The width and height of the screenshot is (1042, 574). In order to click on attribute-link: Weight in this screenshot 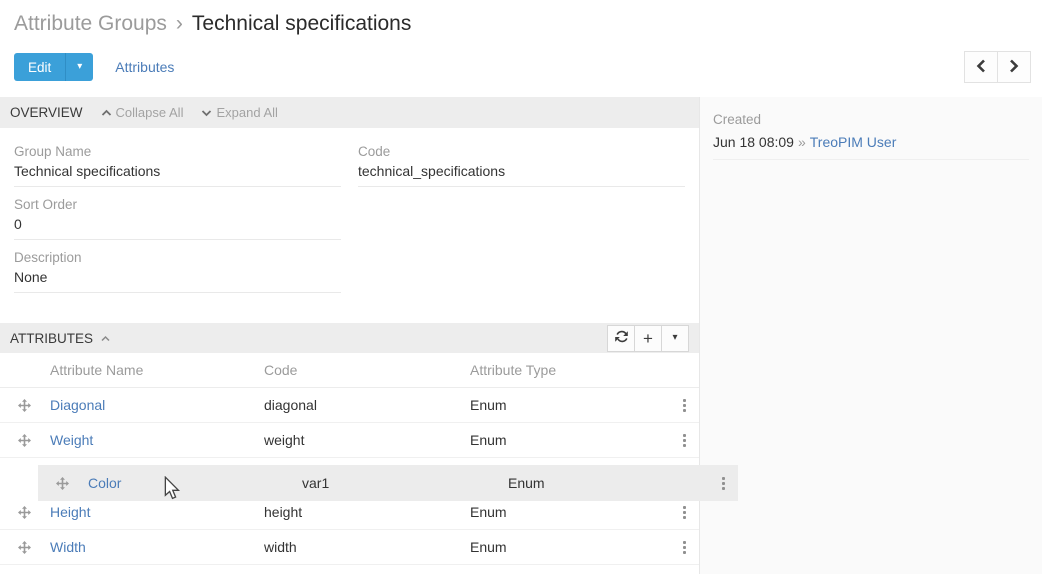, I will do `click(71, 440)`.